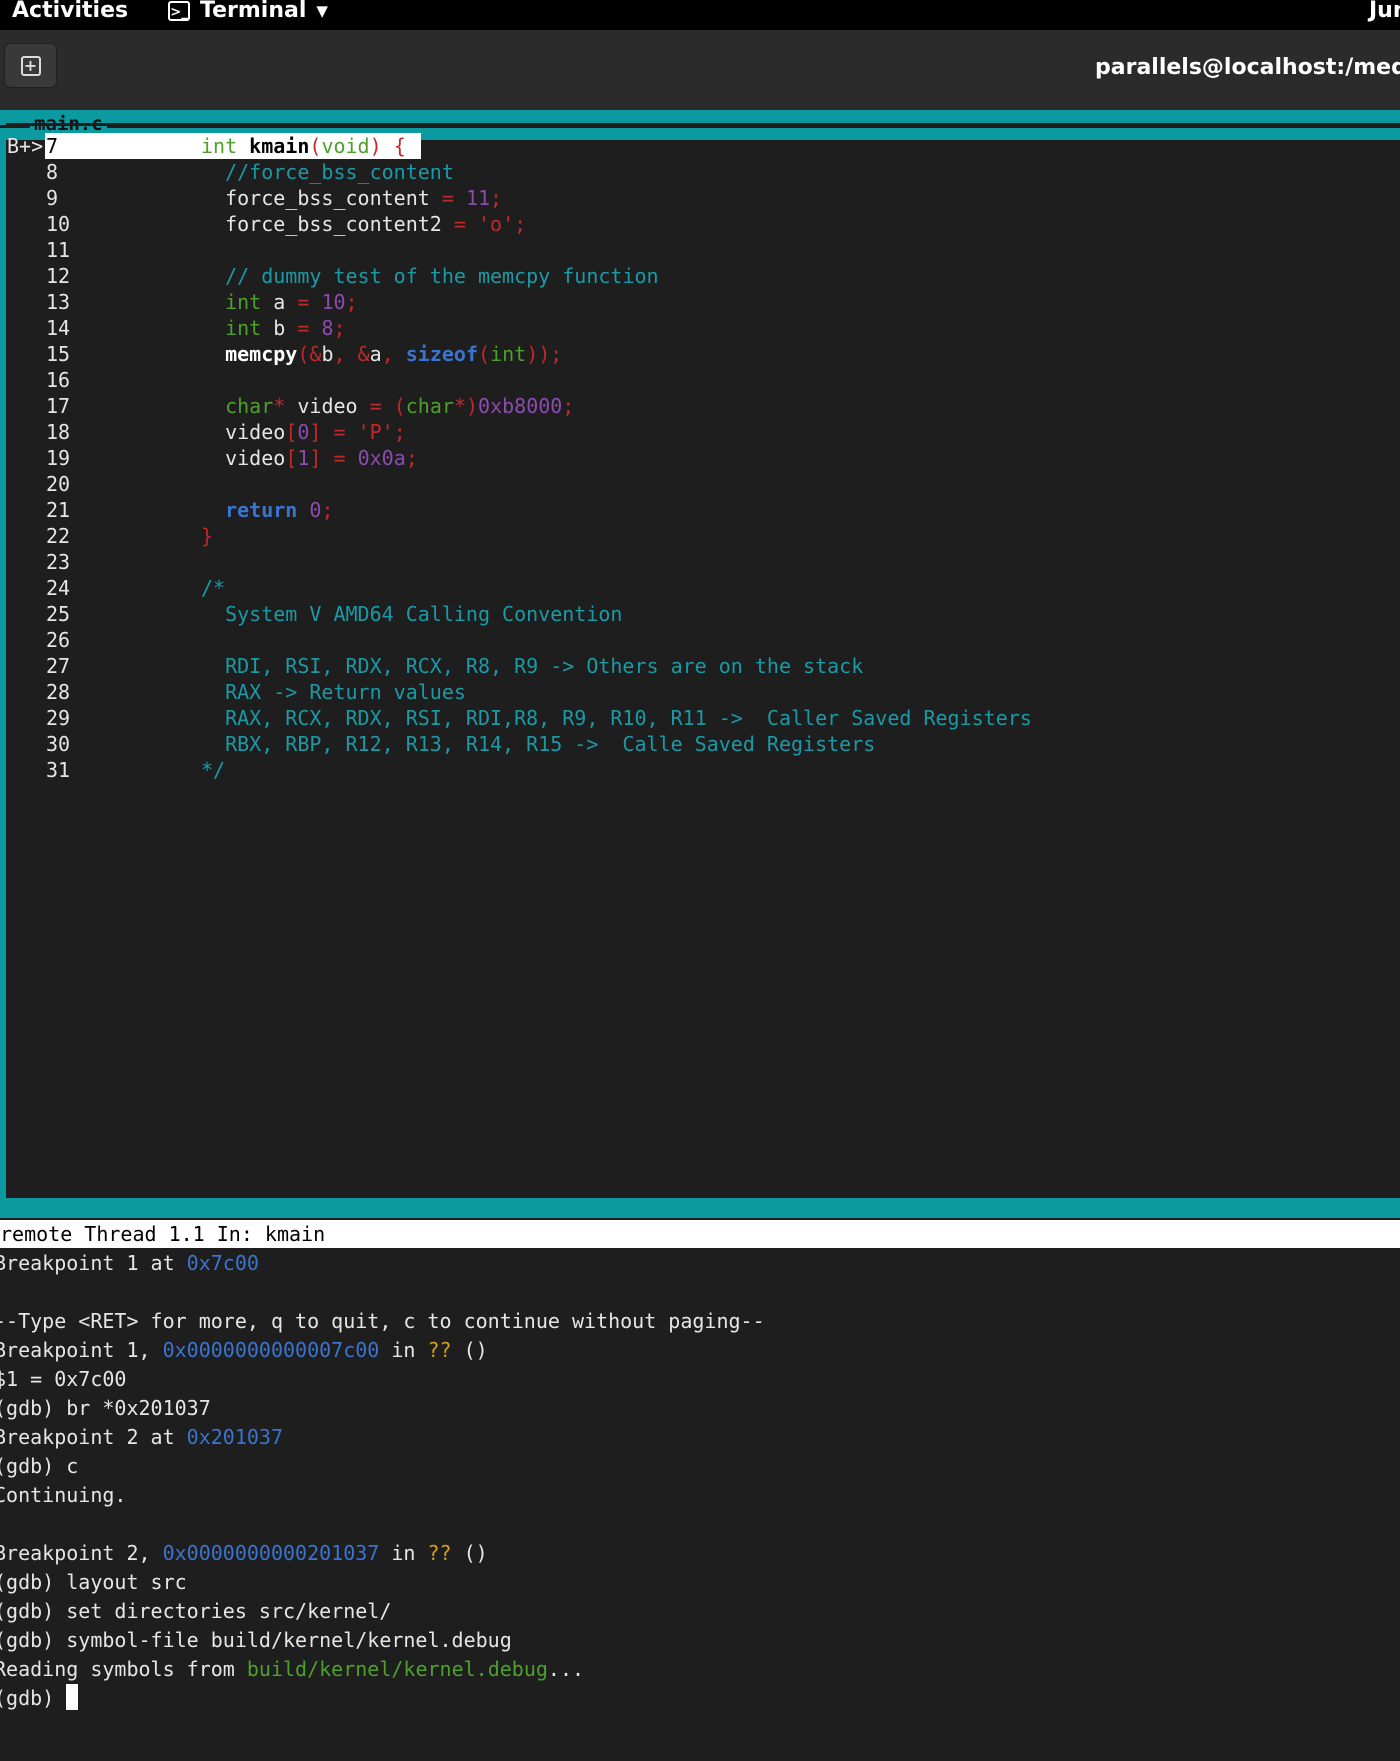 The image size is (1400, 1761). What do you see at coordinates (701, 562) in the screenshot?
I see `source-line: 23` at bounding box center [701, 562].